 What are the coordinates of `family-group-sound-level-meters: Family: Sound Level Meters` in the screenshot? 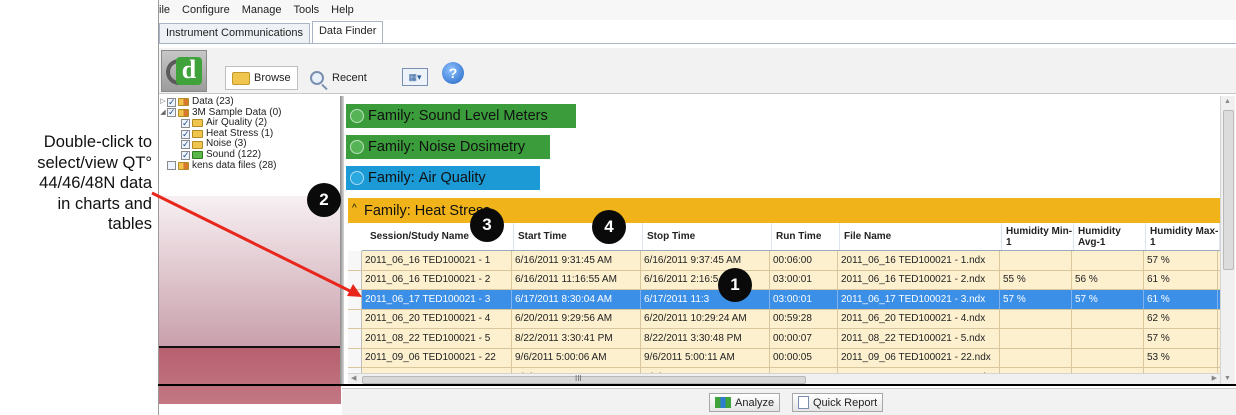 It's located at (461, 116).